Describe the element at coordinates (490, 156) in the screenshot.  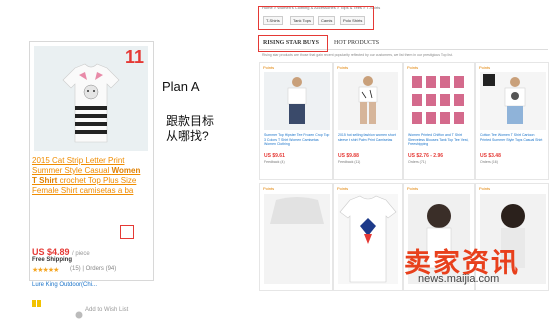
I see `product-price: US $3.48` at that location.